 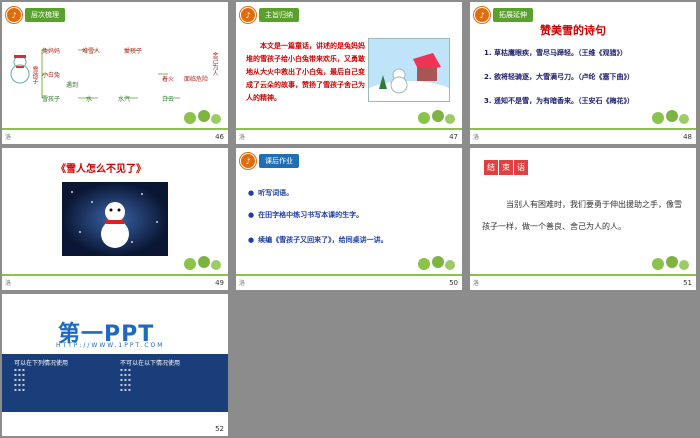 I want to click on conclusion-text: 当别人有困难时，我们要勇于伸出援助之手，像雪孩子一样，做一个善良、舍己为人的人。, so click(x=582, y=215).